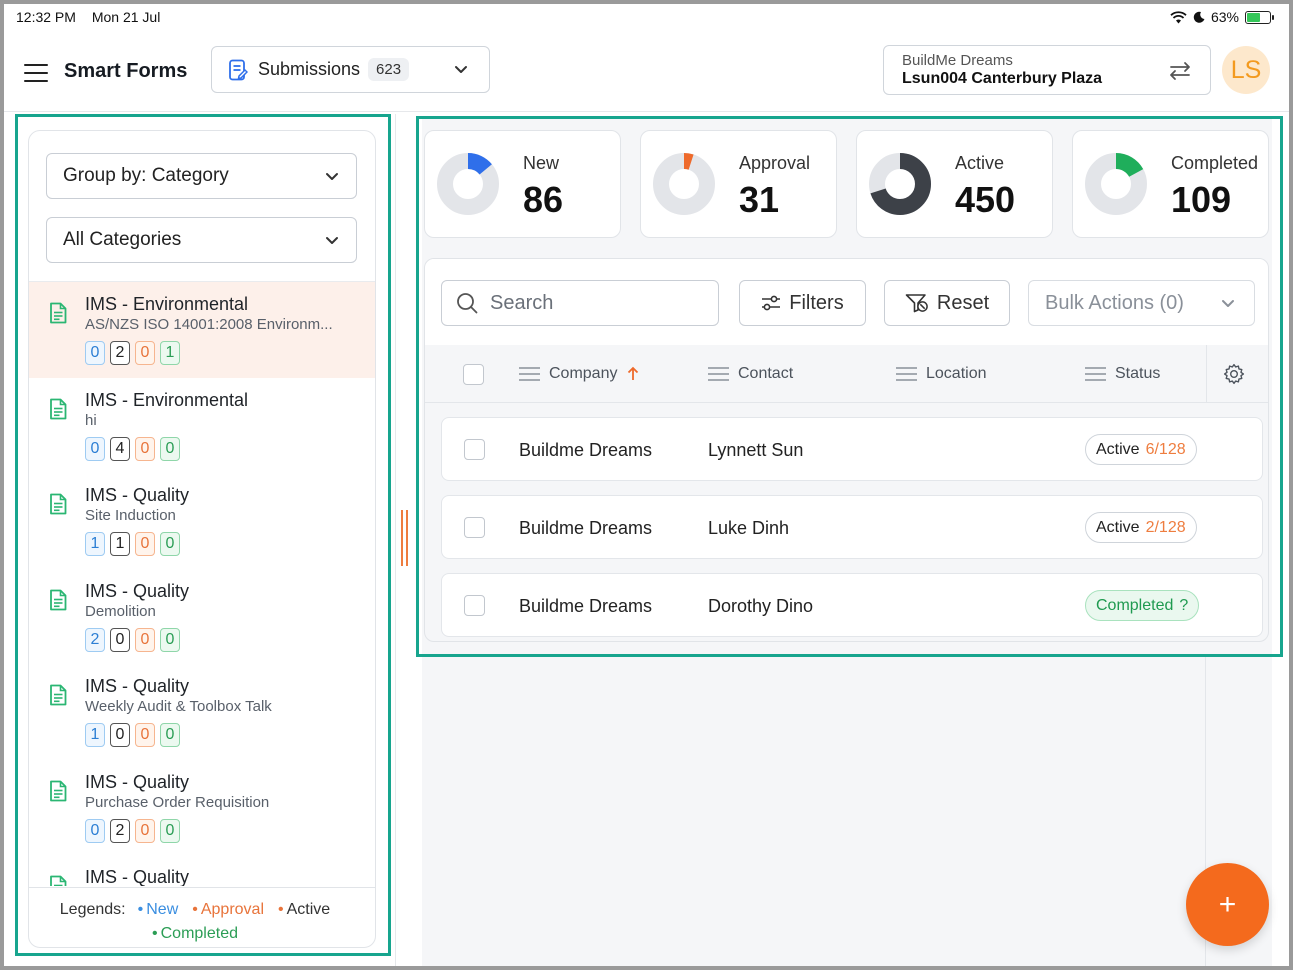 The height and width of the screenshot is (970, 1293). Describe the element at coordinates (91, 420) in the screenshot. I see `category-subtitle: hi` at that location.